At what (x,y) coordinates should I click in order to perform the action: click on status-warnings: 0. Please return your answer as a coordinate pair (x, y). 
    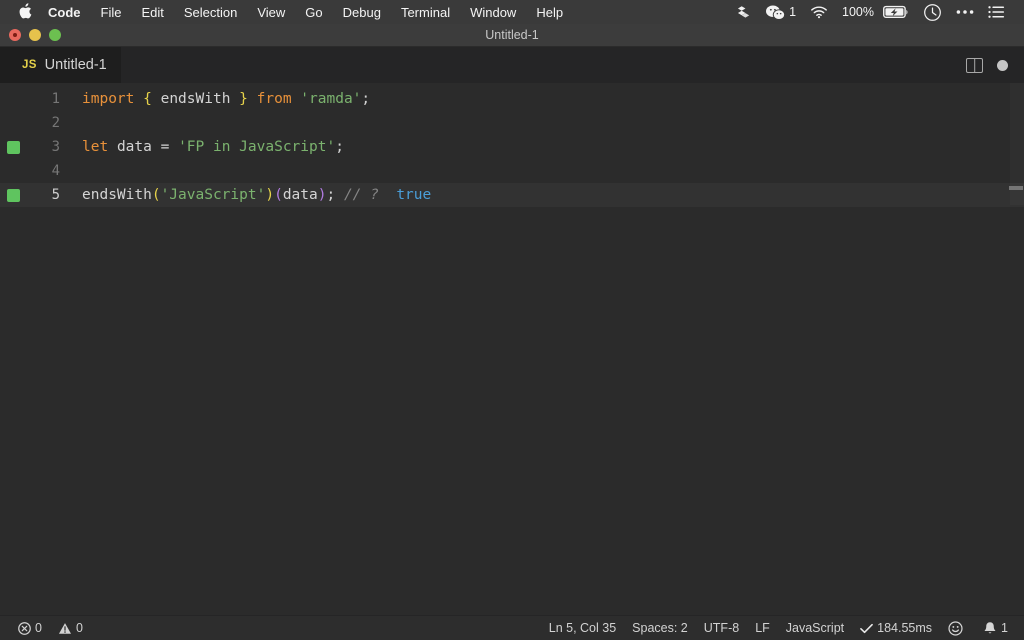
    Looking at the image, I should click on (70, 628).